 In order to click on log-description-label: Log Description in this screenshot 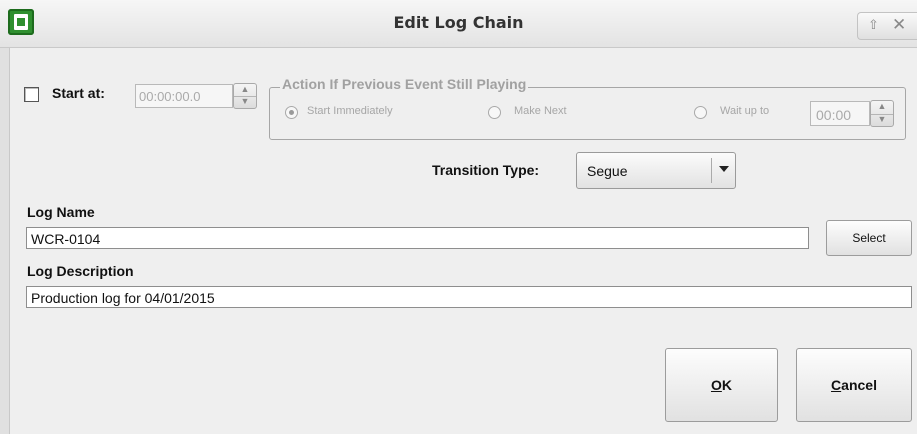, I will do `click(80, 271)`.